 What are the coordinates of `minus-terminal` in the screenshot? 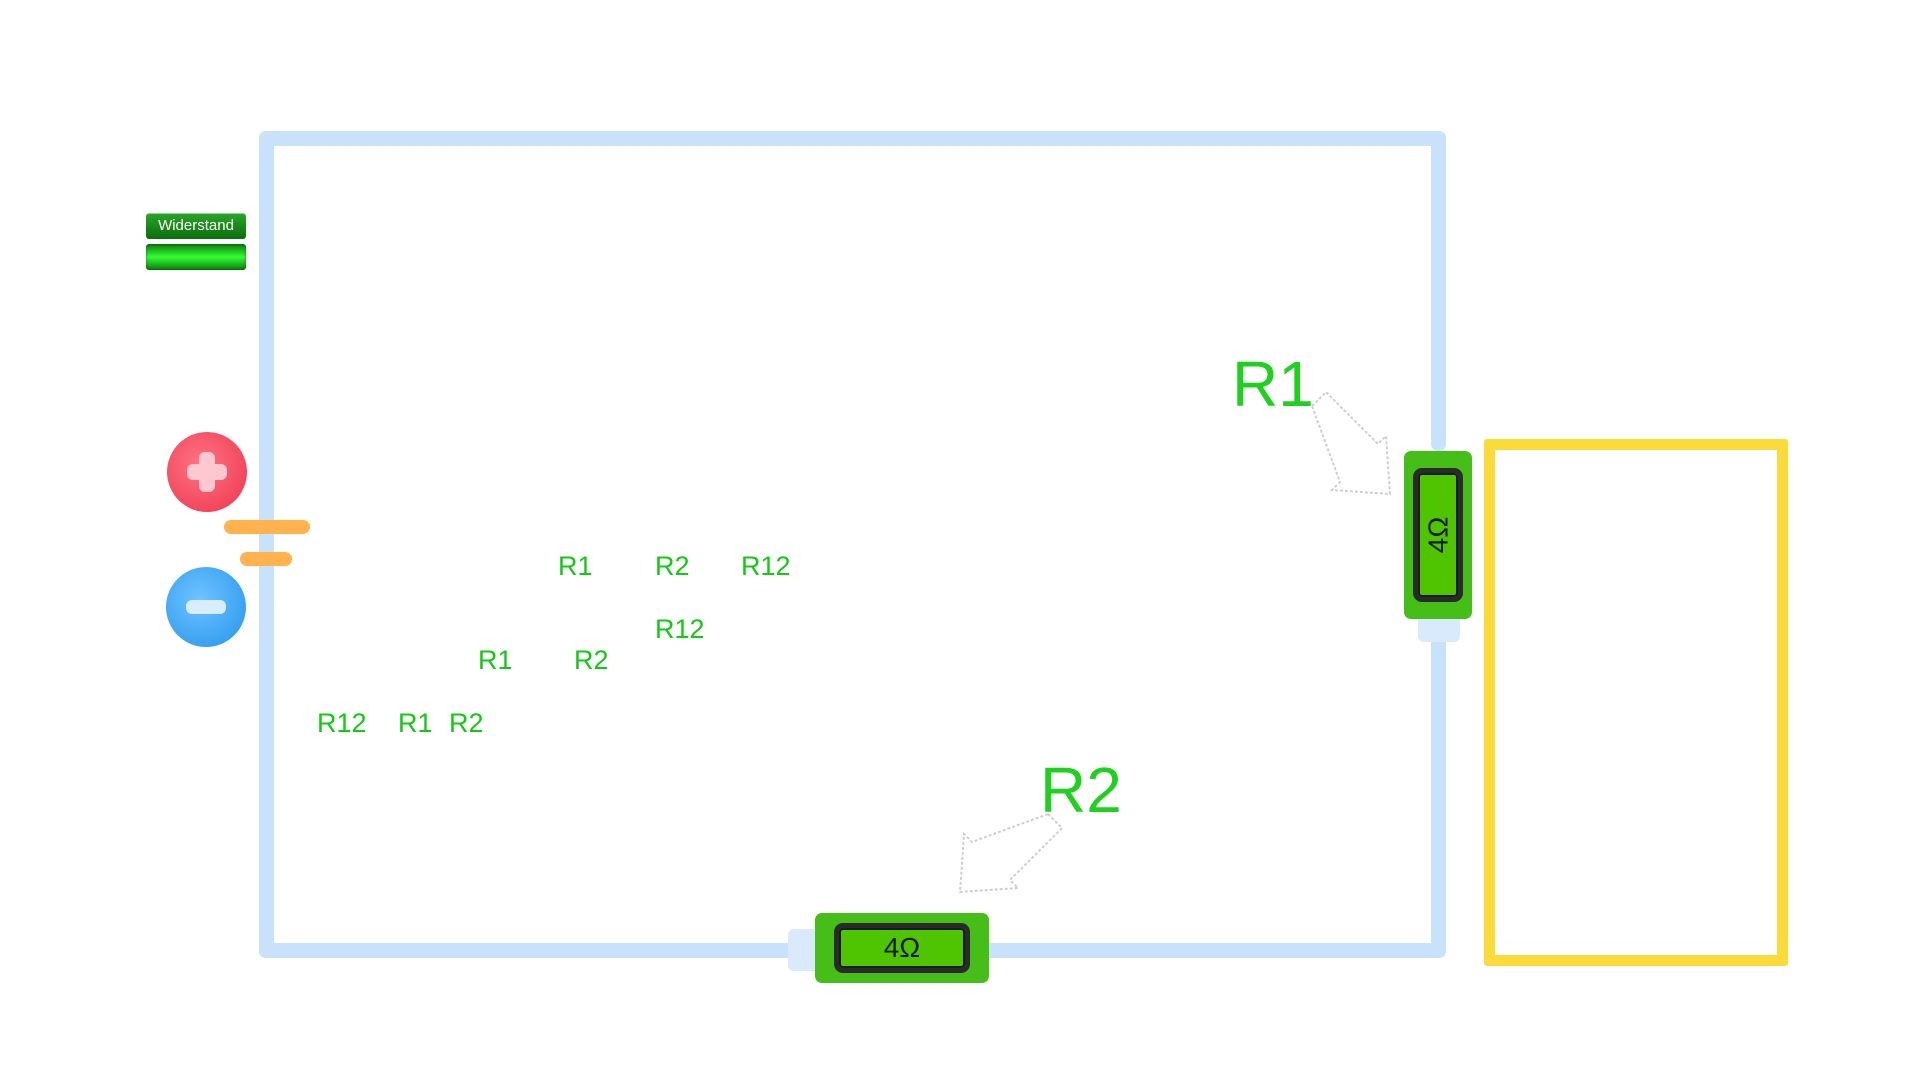 It's located at (206, 607).